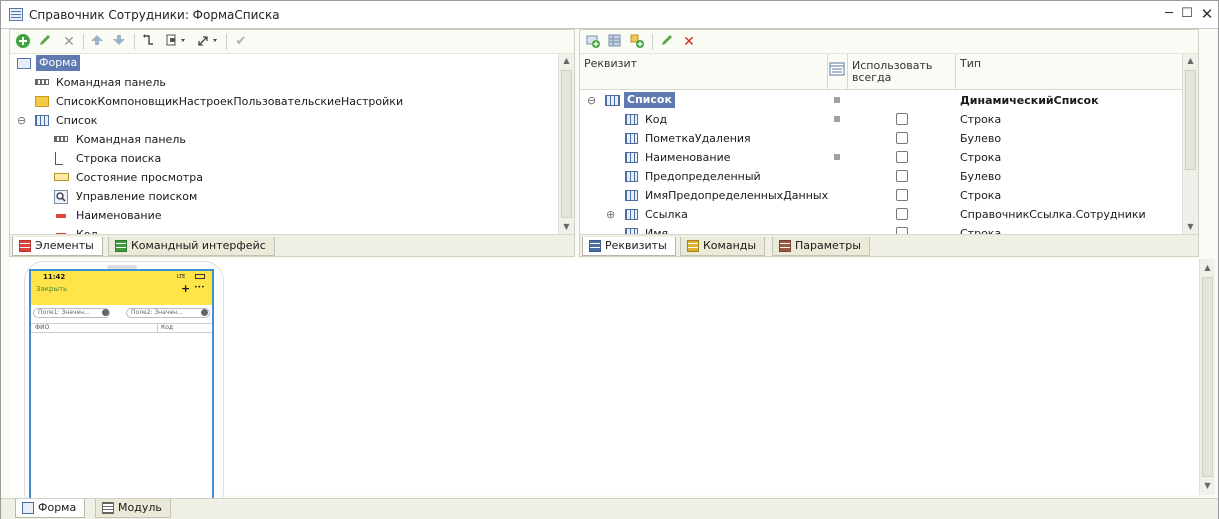  Describe the element at coordinates (881, 176) in the screenshot. I see `table-row: Предопределенный Булево` at that location.